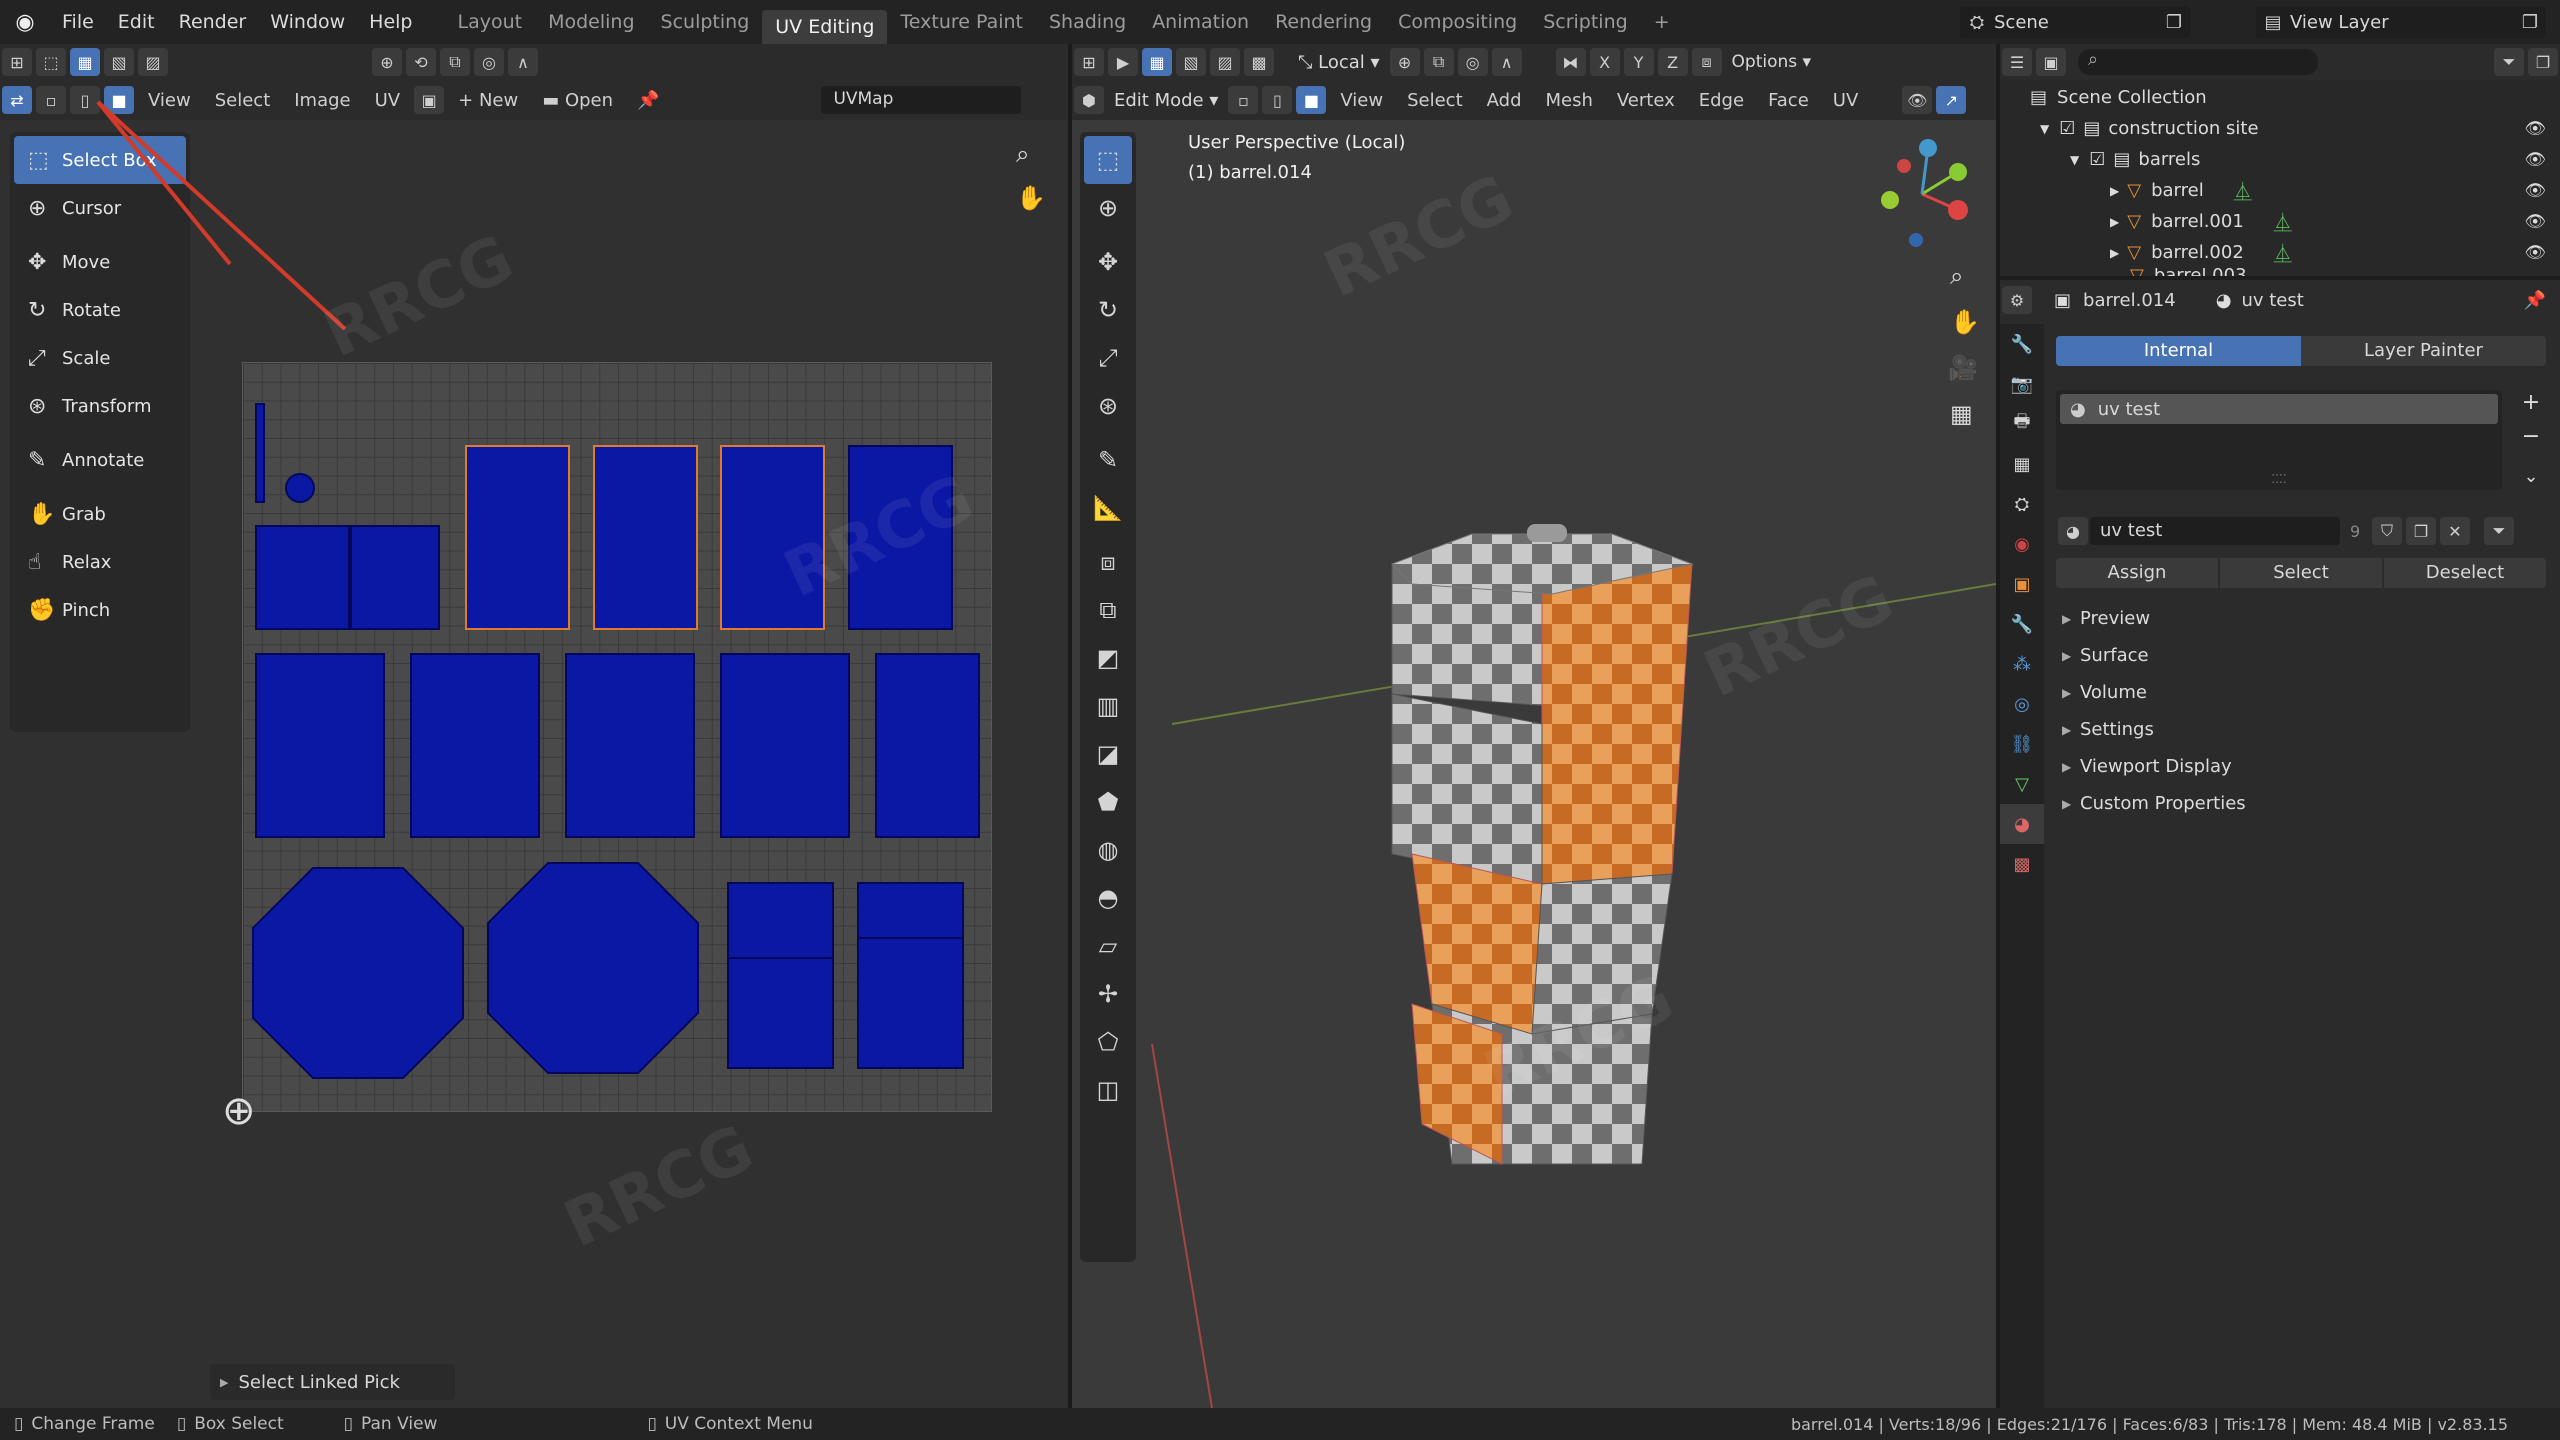  What do you see at coordinates (2022, 384) in the screenshot?
I see `render-tab-icon: 📷` at bounding box center [2022, 384].